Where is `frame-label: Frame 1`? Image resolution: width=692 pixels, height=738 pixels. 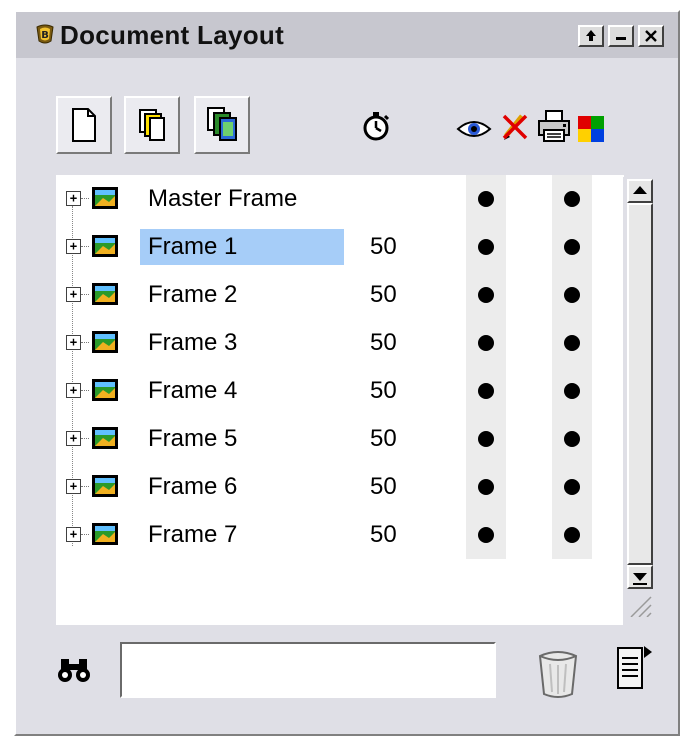 frame-label: Frame 1 is located at coordinates (242, 247).